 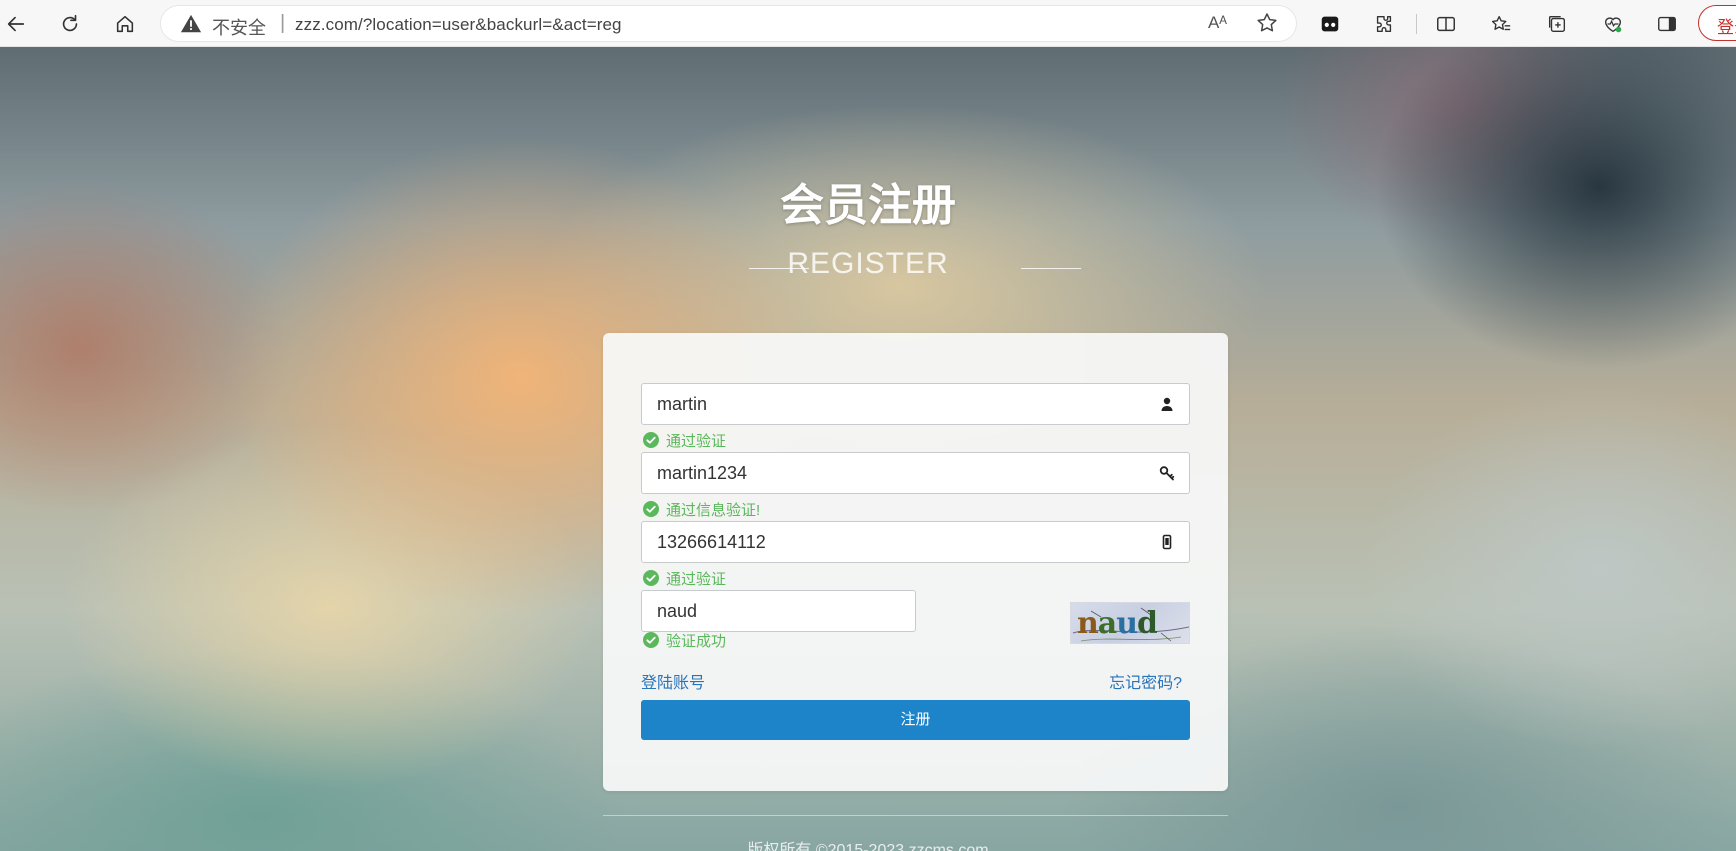 I want to click on login-link: 登陆账号, so click(x=673, y=681).